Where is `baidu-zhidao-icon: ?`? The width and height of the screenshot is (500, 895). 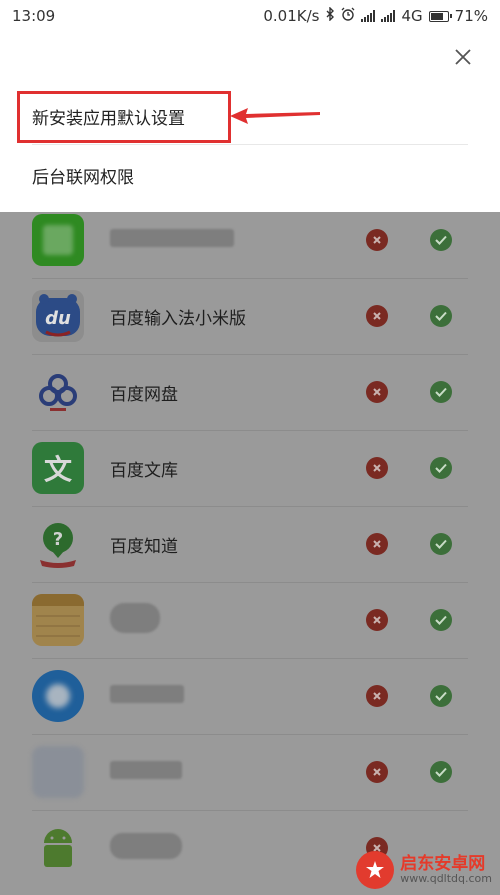
baidu-zhidao-icon: ? is located at coordinates (58, 544).